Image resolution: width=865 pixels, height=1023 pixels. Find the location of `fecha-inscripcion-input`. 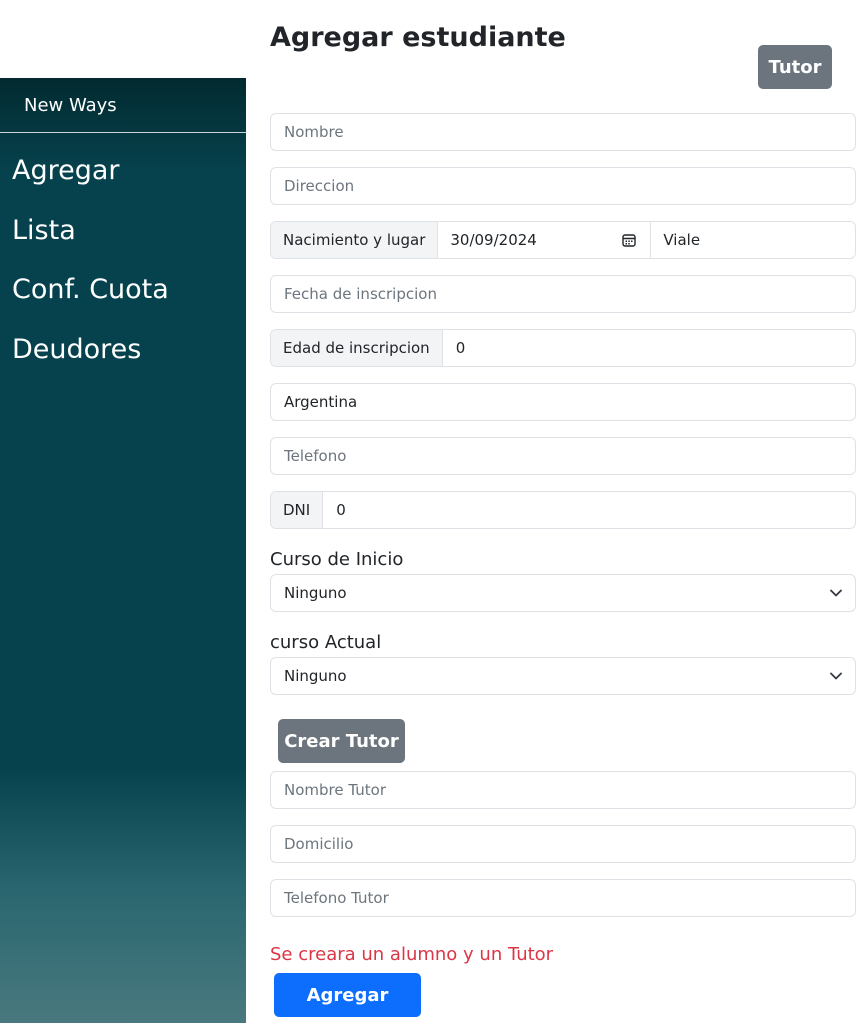

fecha-inscripcion-input is located at coordinates (563, 294).